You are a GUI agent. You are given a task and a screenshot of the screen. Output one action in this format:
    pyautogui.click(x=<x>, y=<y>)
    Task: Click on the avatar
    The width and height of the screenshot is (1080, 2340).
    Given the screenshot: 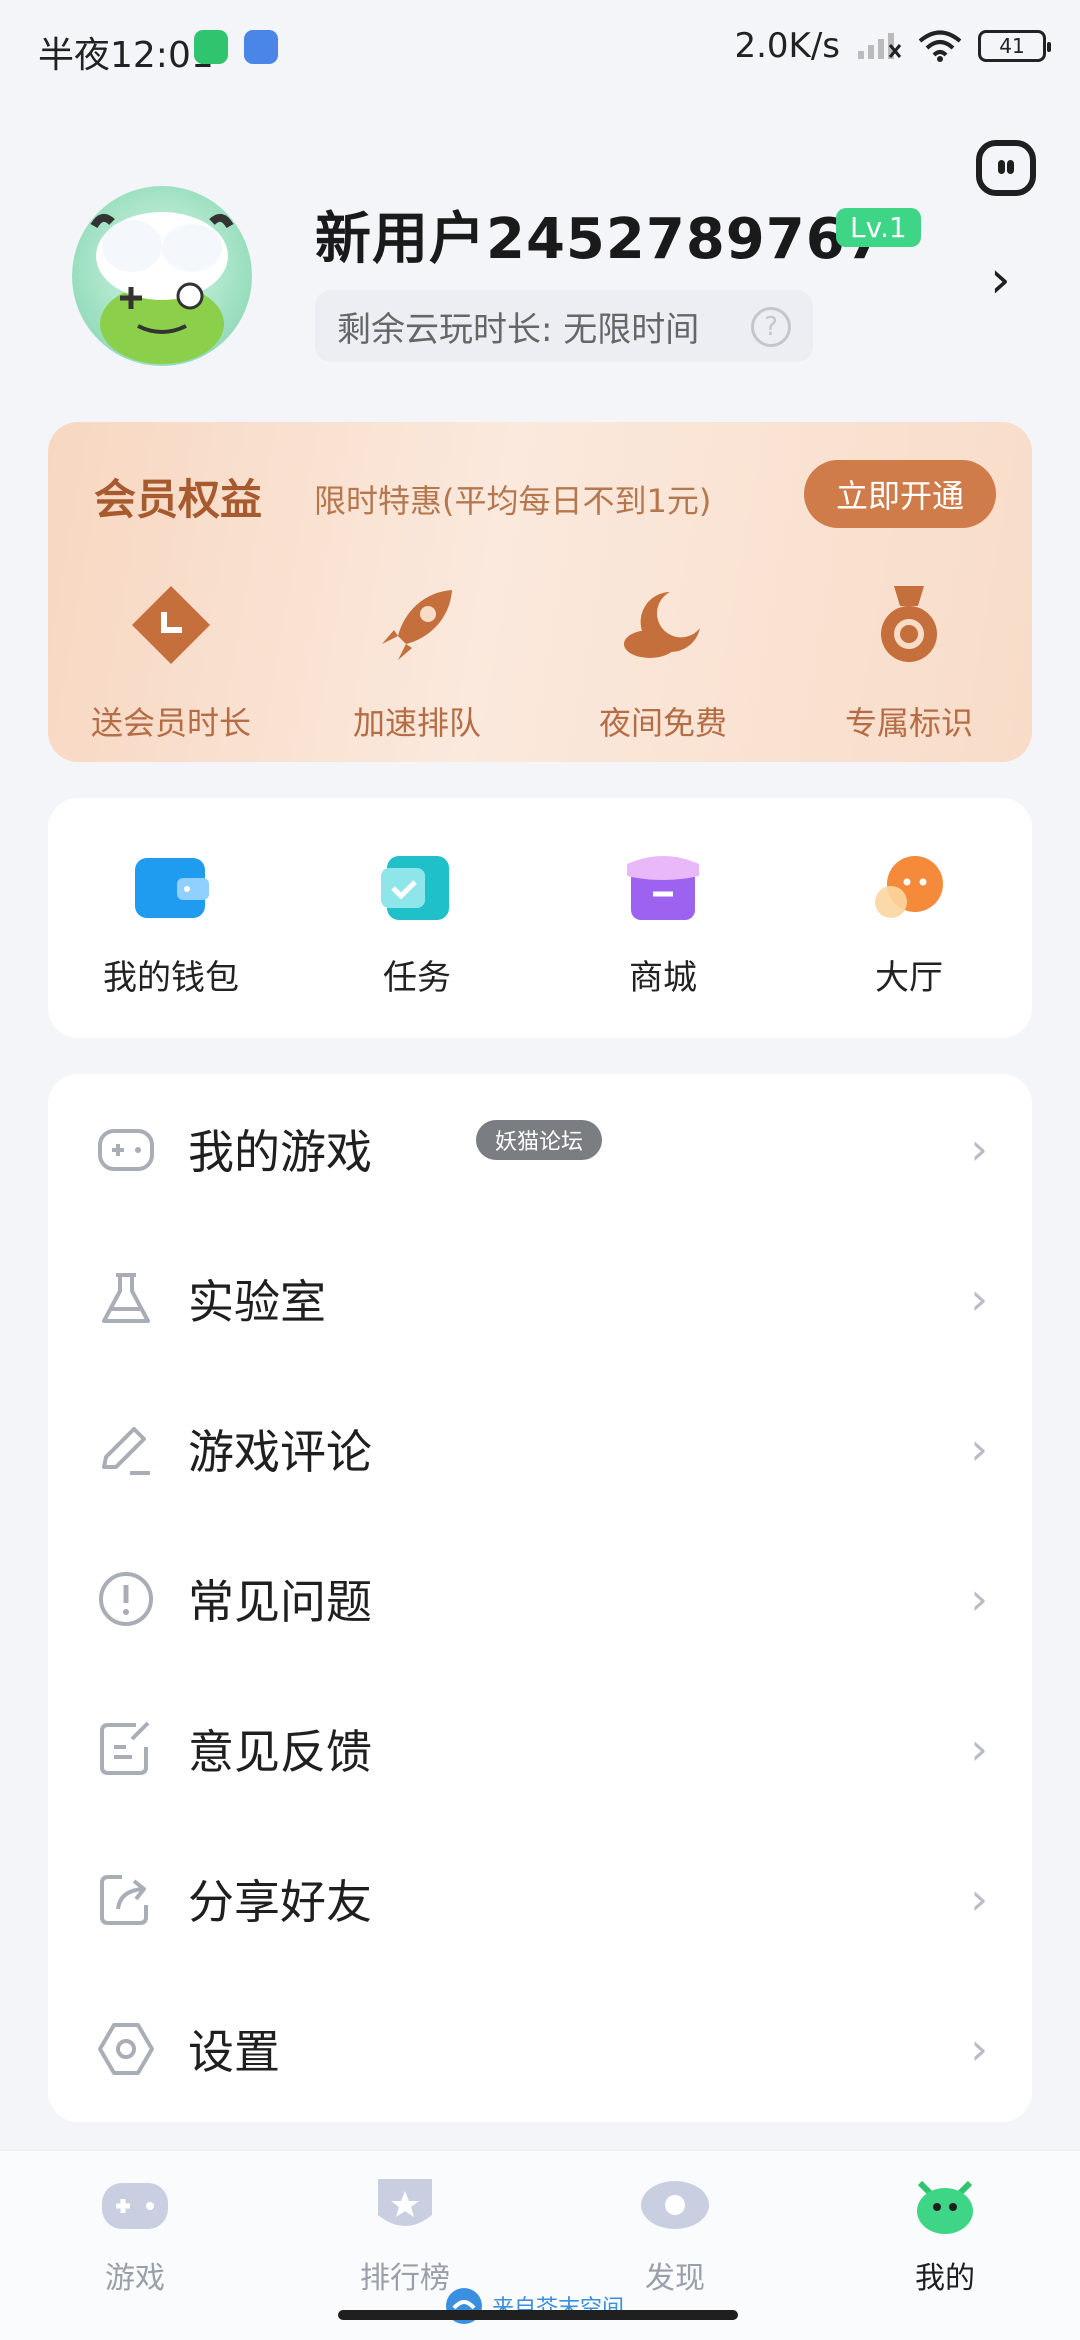 What is the action you would take?
    pyautogui.click(x=162, y=276)
    